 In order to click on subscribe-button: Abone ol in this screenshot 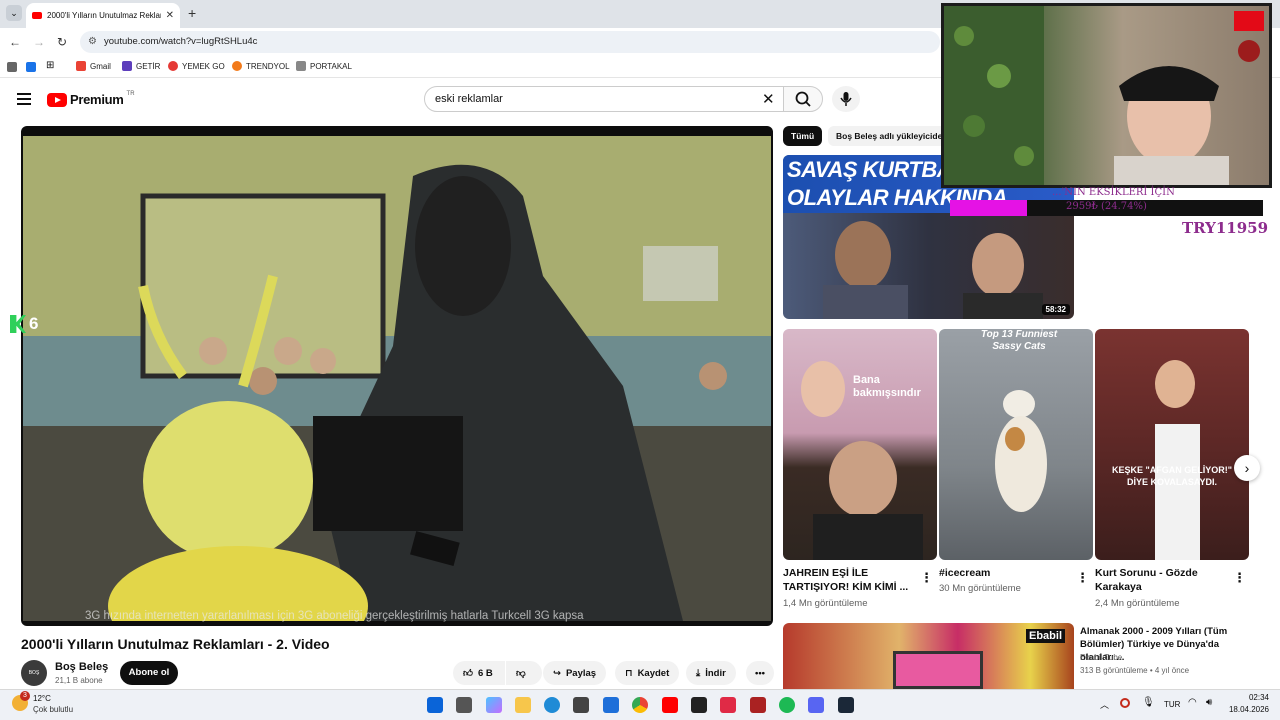, I will do `click(149, 673)`.